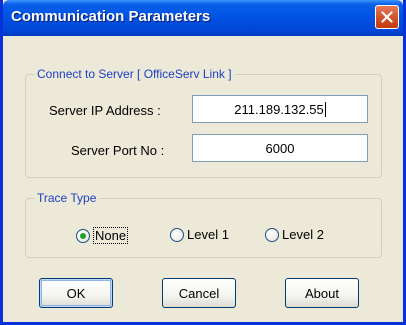 The width and height of the screenshot is (406, 325). I want to click on radio-selected-dot, so click(83, 235).